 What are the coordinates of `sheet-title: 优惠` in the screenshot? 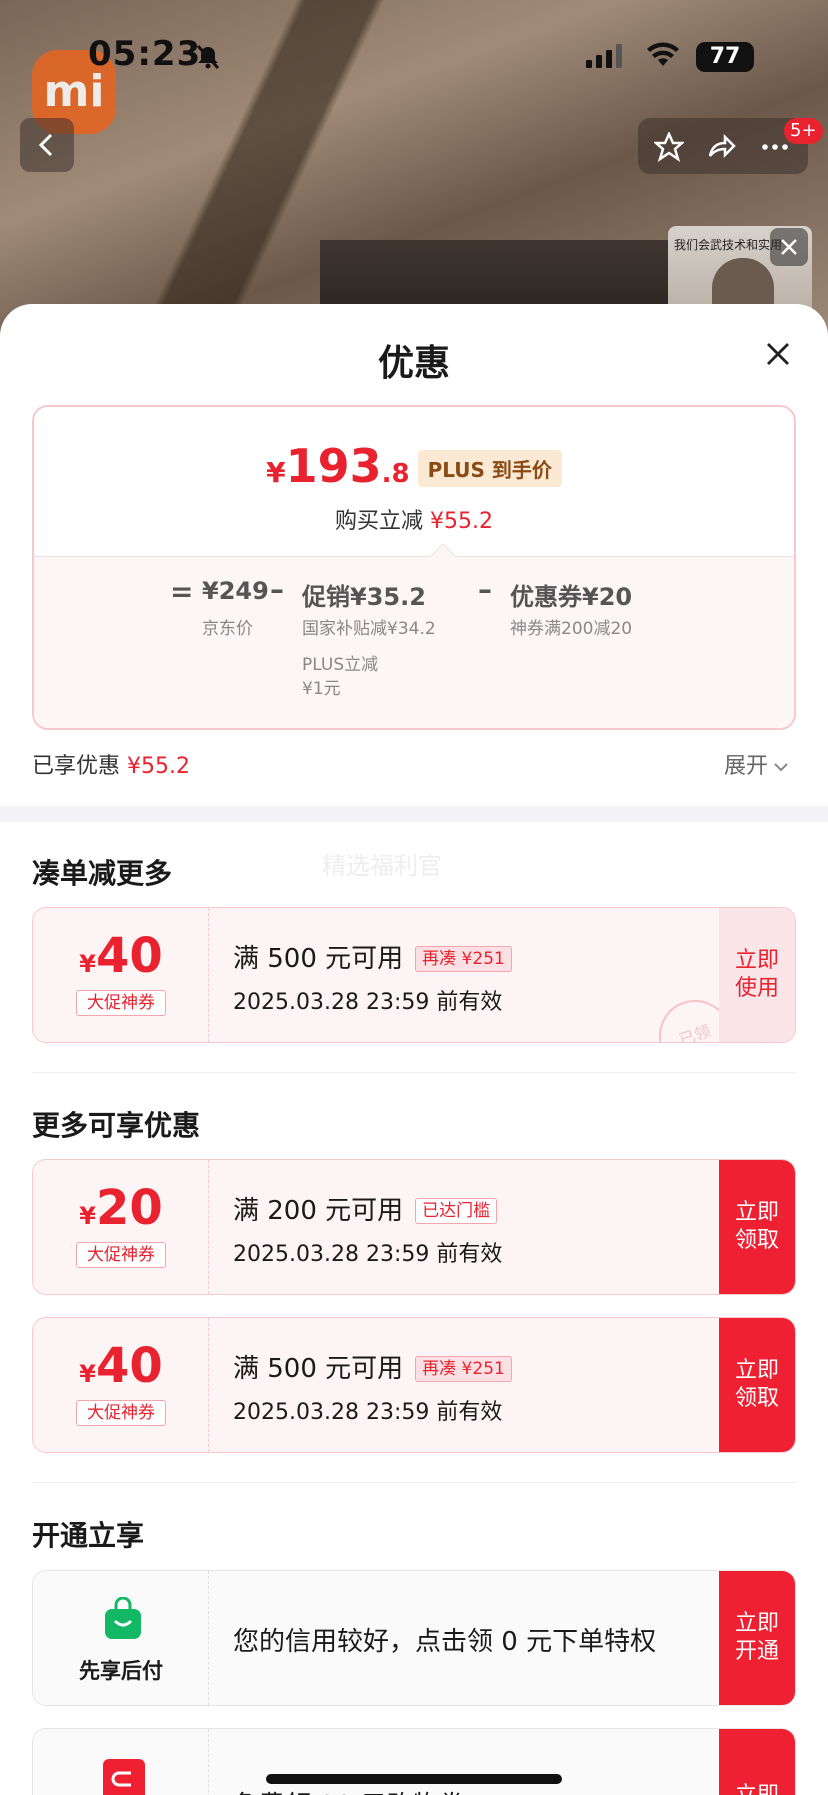 It's located at (413, 363).